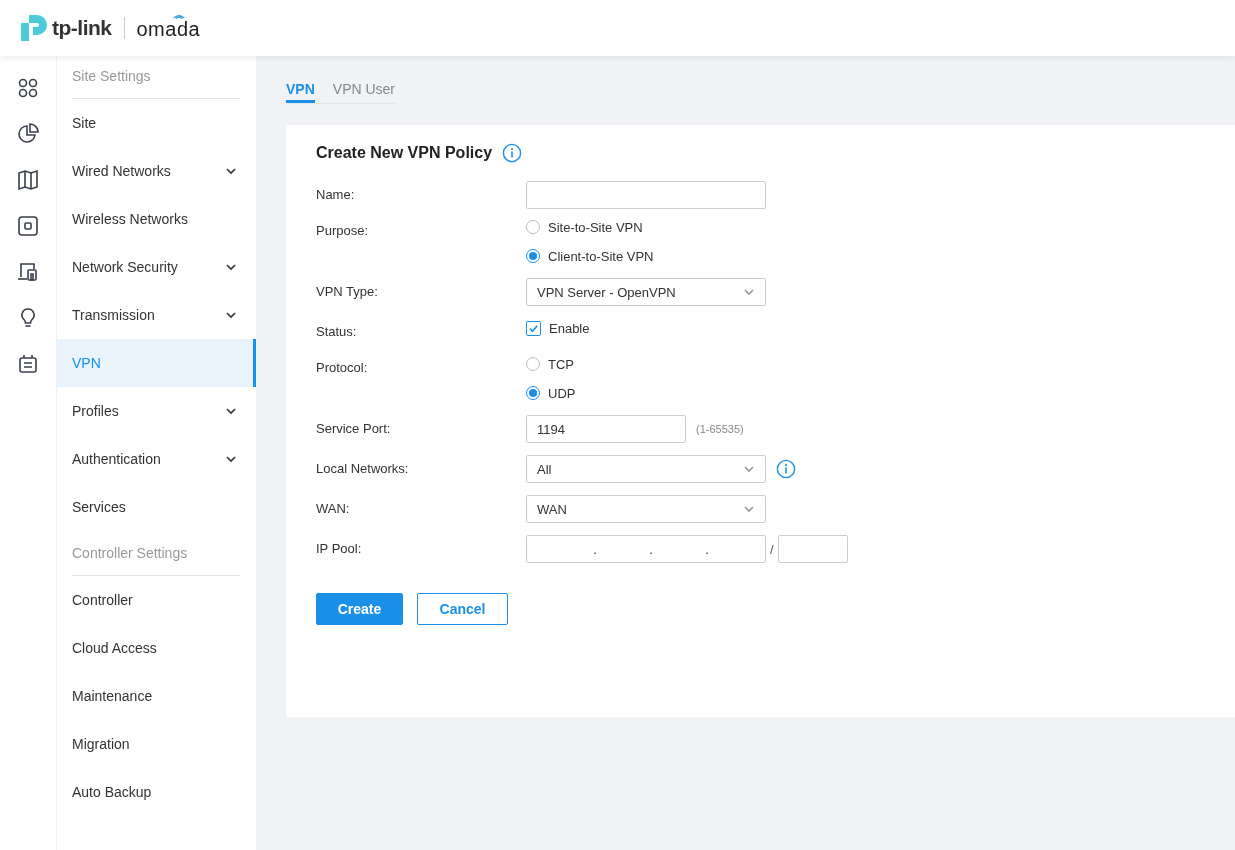 The height and width of the screenshot is (850, 1235). I want to click on calendar-icon, so click(28, 364).